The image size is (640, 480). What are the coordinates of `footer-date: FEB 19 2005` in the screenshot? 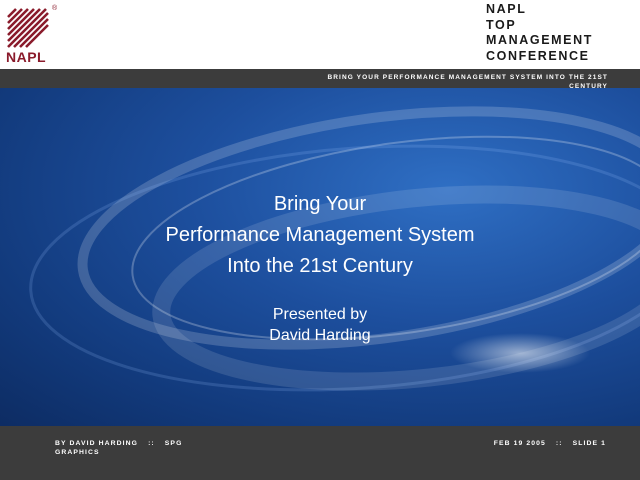 It's located at (519, 443).